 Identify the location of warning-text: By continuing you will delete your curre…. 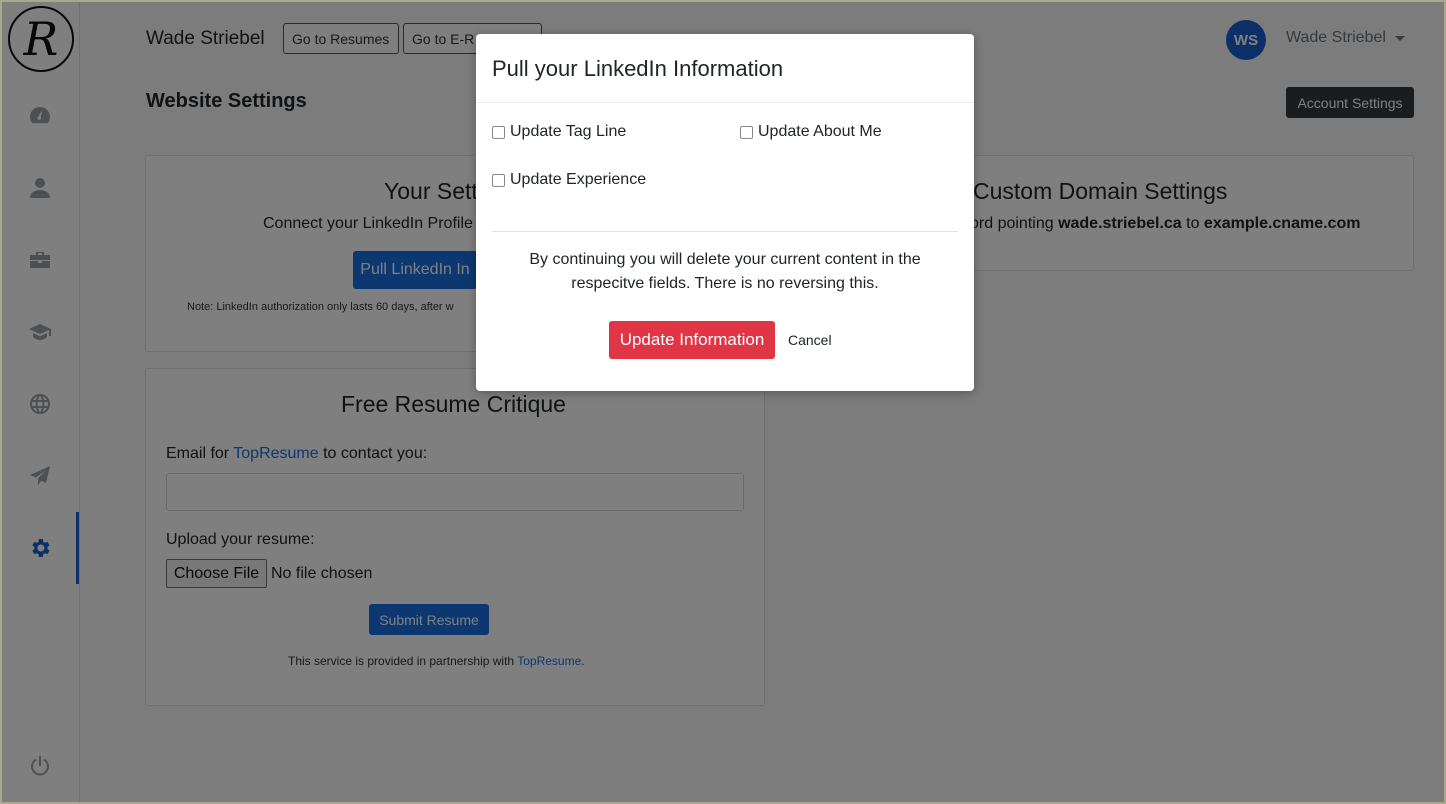
(725, 271).